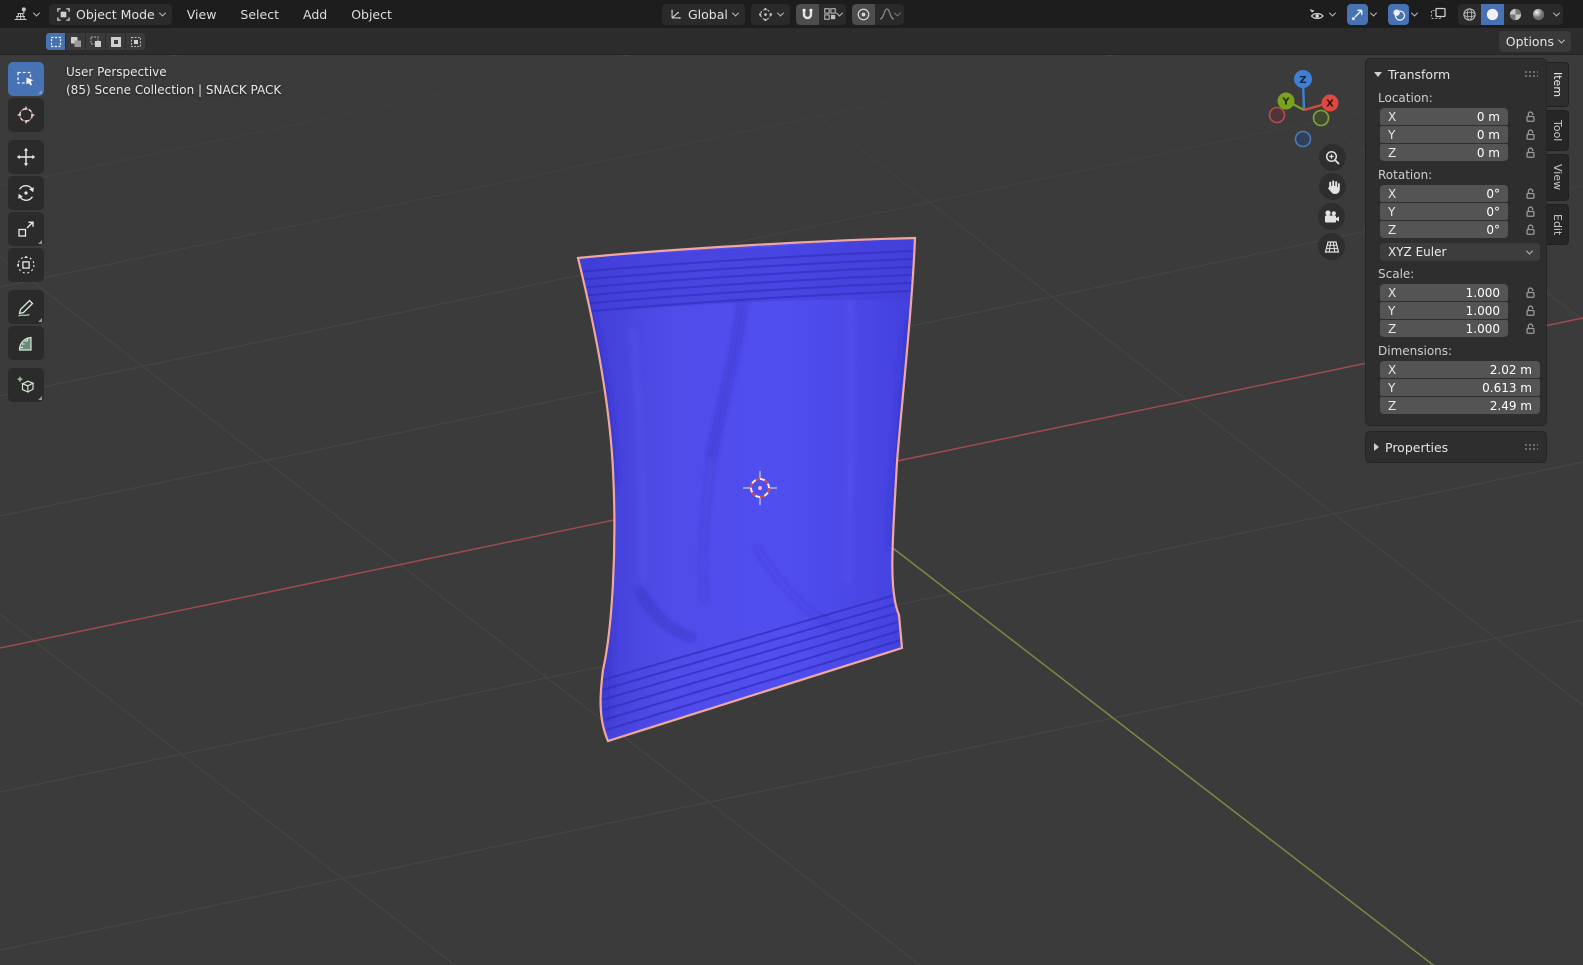 Image resolution: width=1583 pixels, height=965 pixels. What do you see at coordinates (1444, 134) in the screenshot?
I see `location-y-field: Y 0 m` at bounding box center [1444, 134].